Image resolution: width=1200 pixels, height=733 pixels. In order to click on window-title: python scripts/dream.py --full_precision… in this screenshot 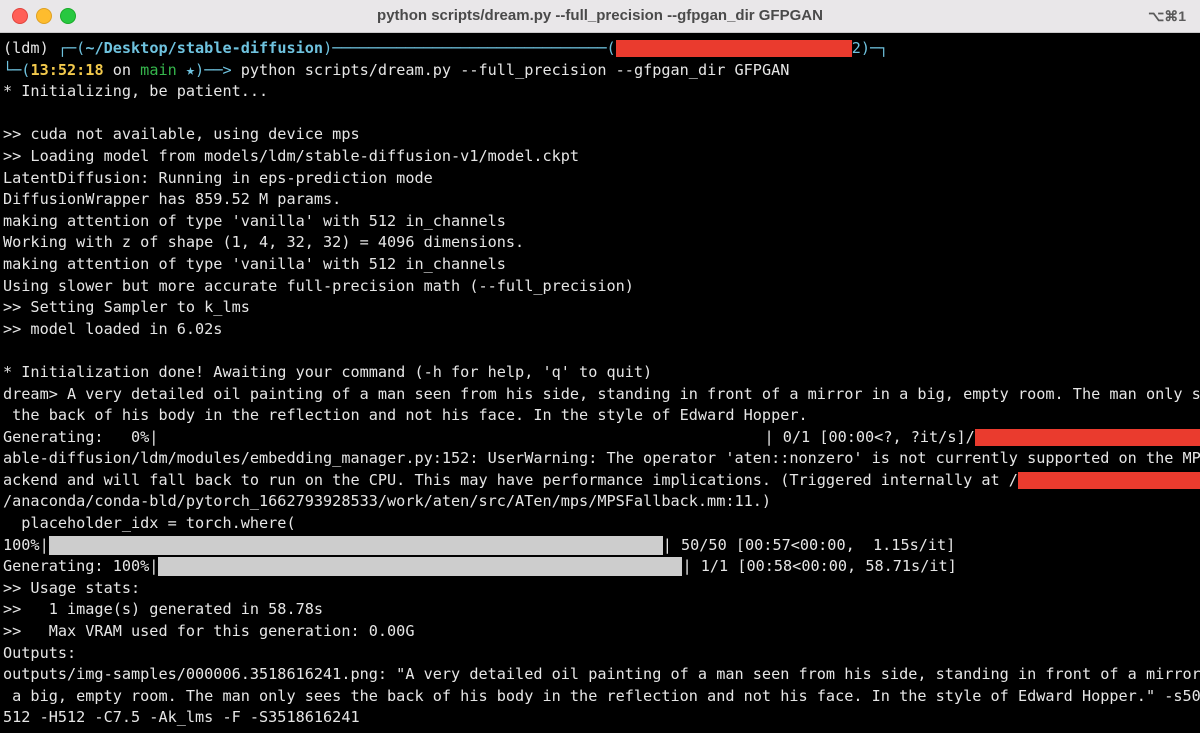, I will do `click(600, 15)`.